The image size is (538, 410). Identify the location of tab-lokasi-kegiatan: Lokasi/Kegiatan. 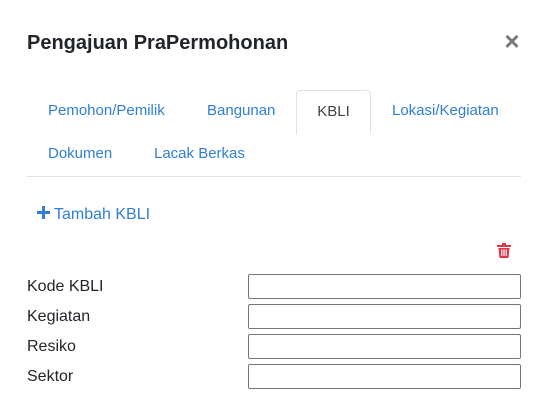
(445, 111).